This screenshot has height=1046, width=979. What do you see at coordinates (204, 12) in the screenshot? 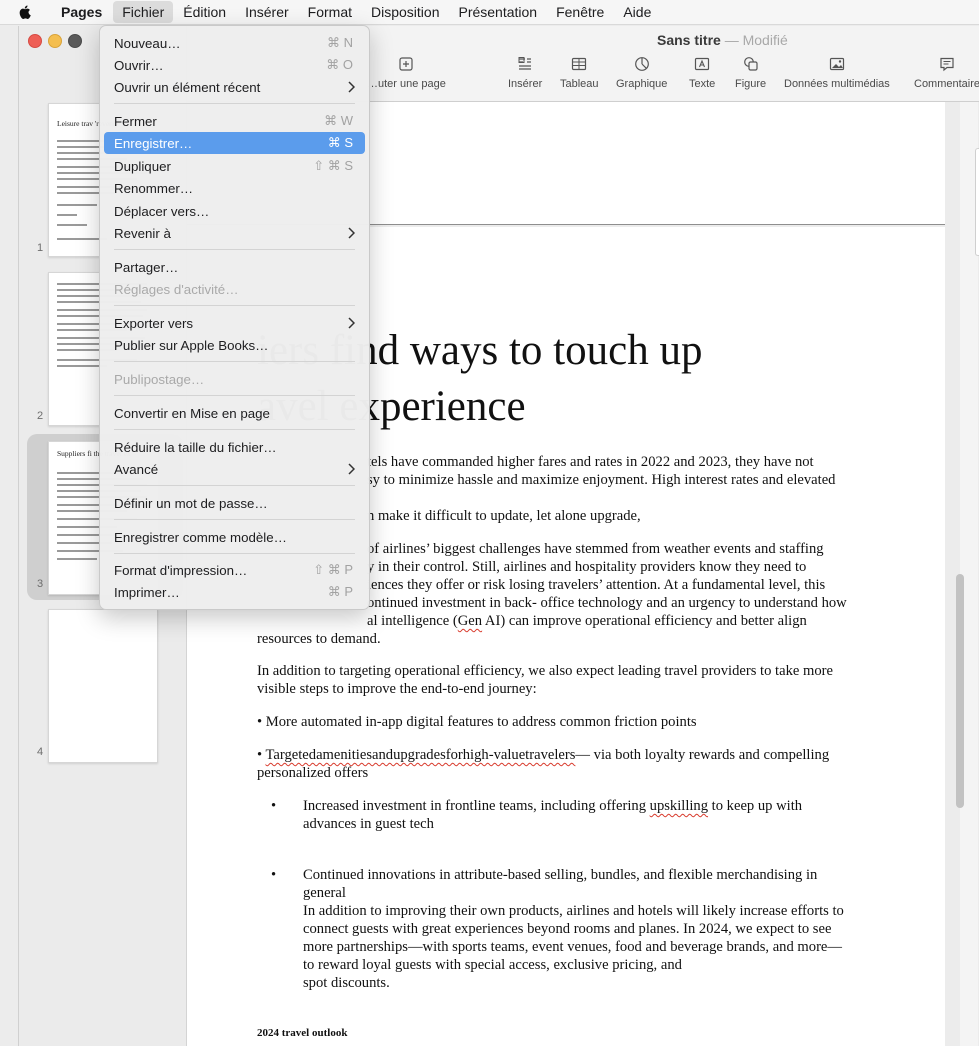
I see `menu-edition: Édition` at bounding box center [204, 12].